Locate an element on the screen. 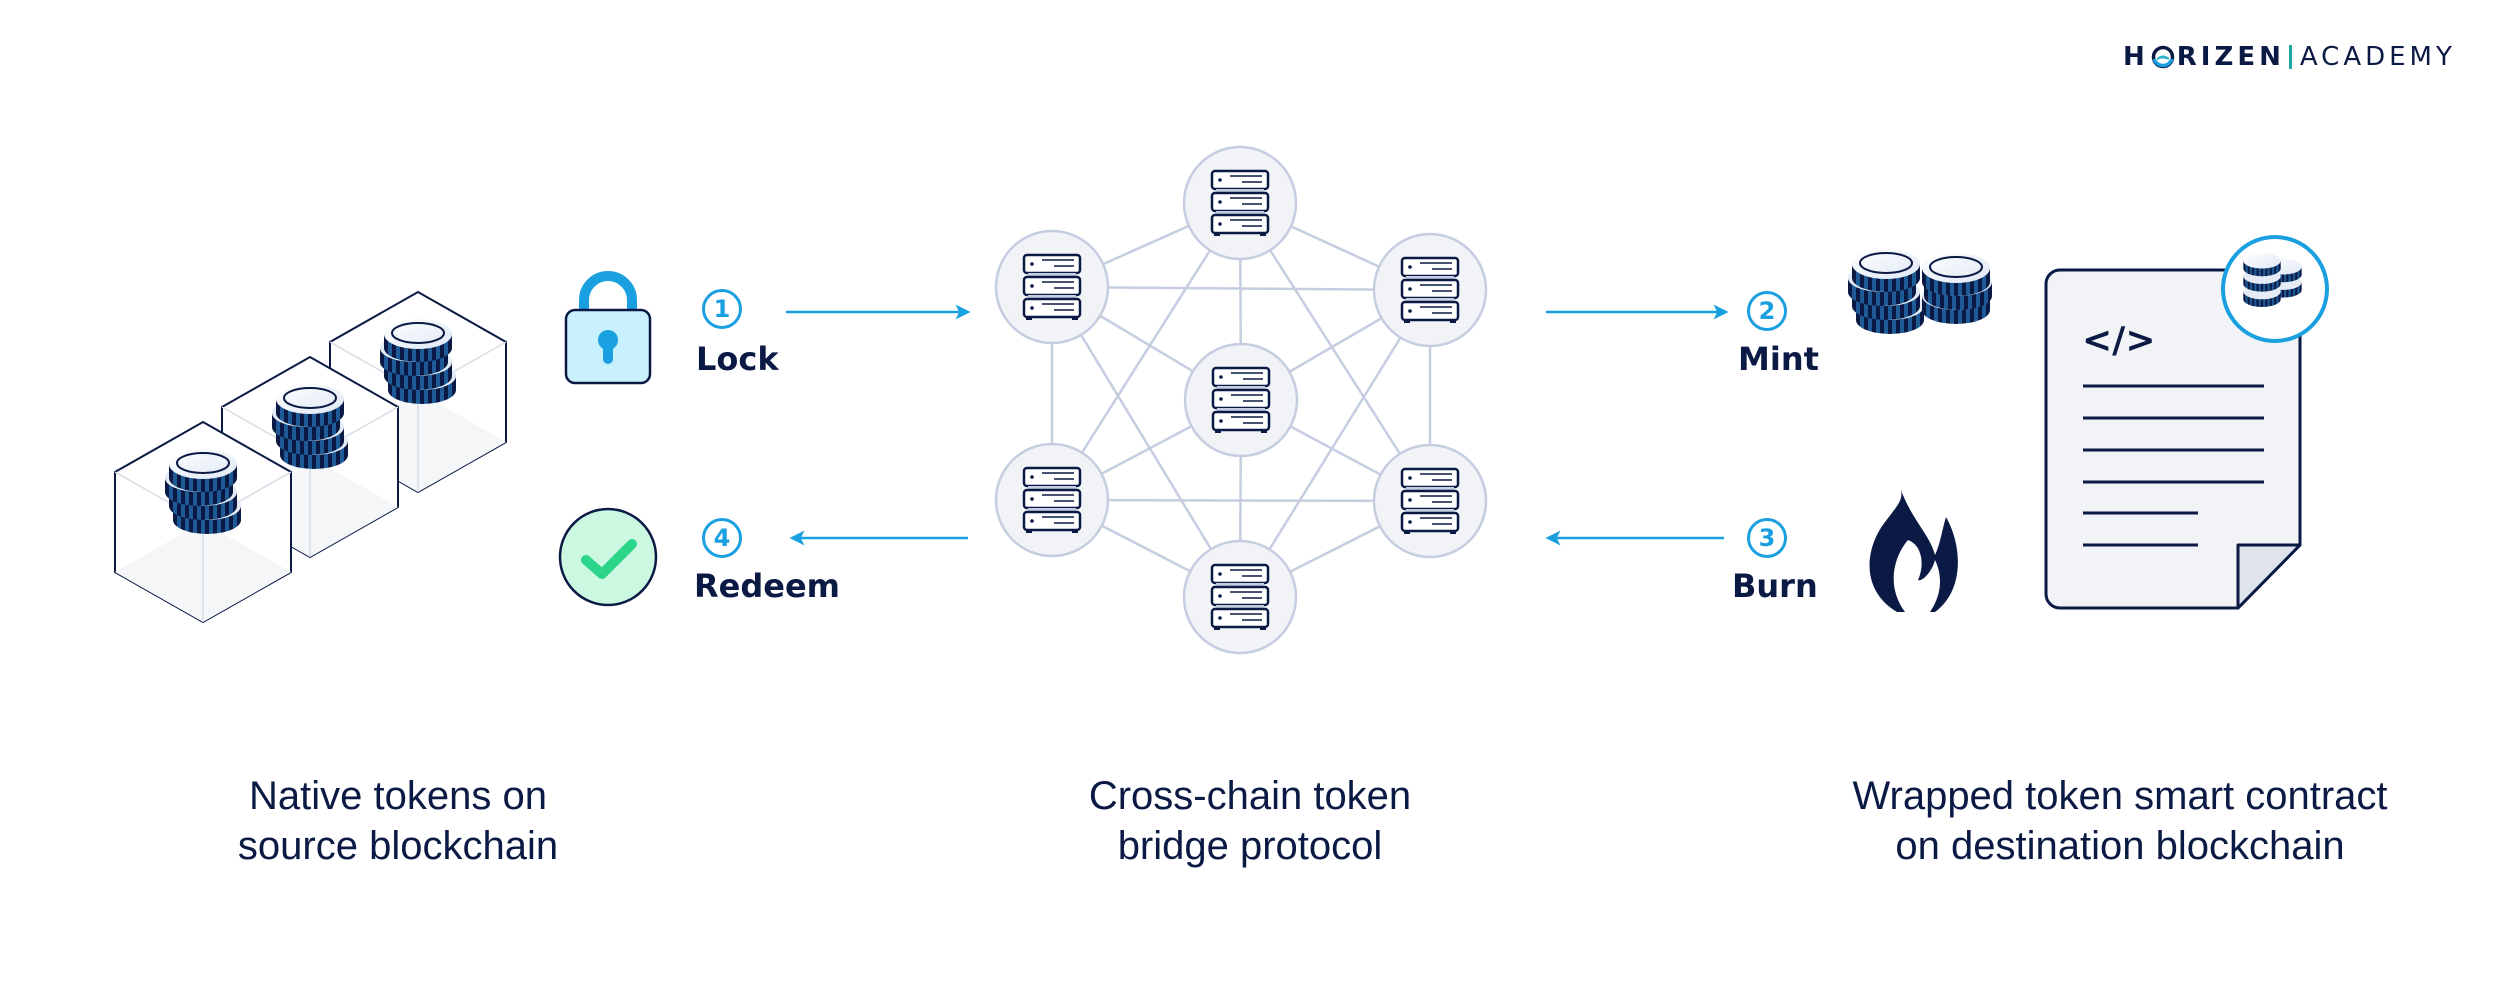 The image size is (2501, 998). smart-contract-document-icon: </> is located at coordinates (2186, 422).